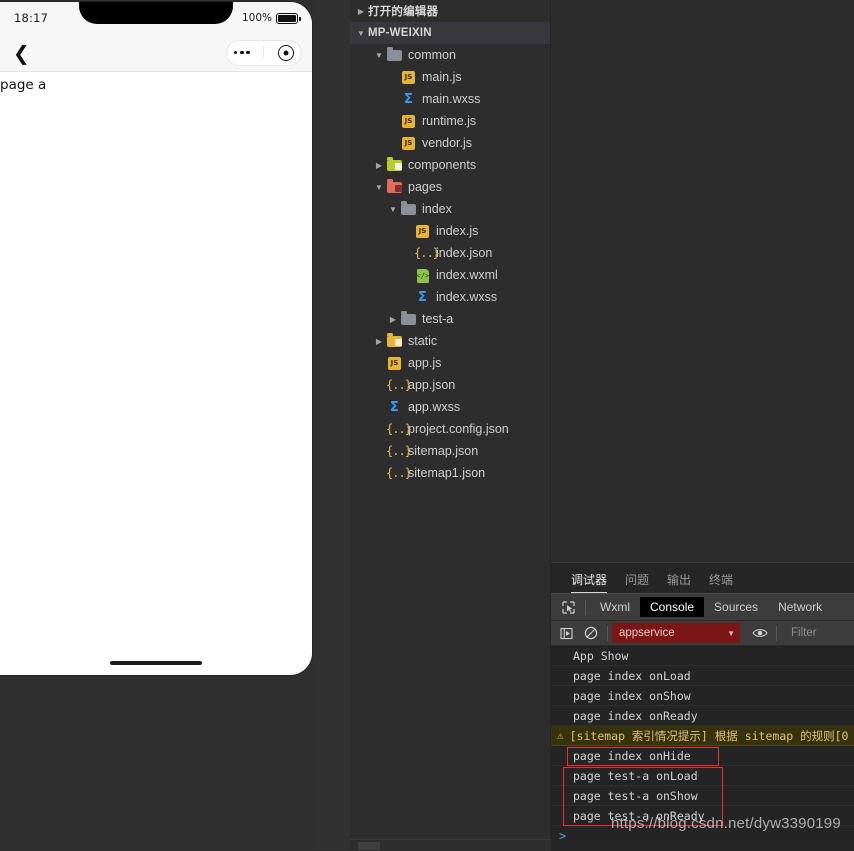 Image resolution: width=854 pixels, height=851 pixels. Describe the element at coordinates (560, 735) in the screenshot. I see `warning-triangle-icon: ⚠` at that location.